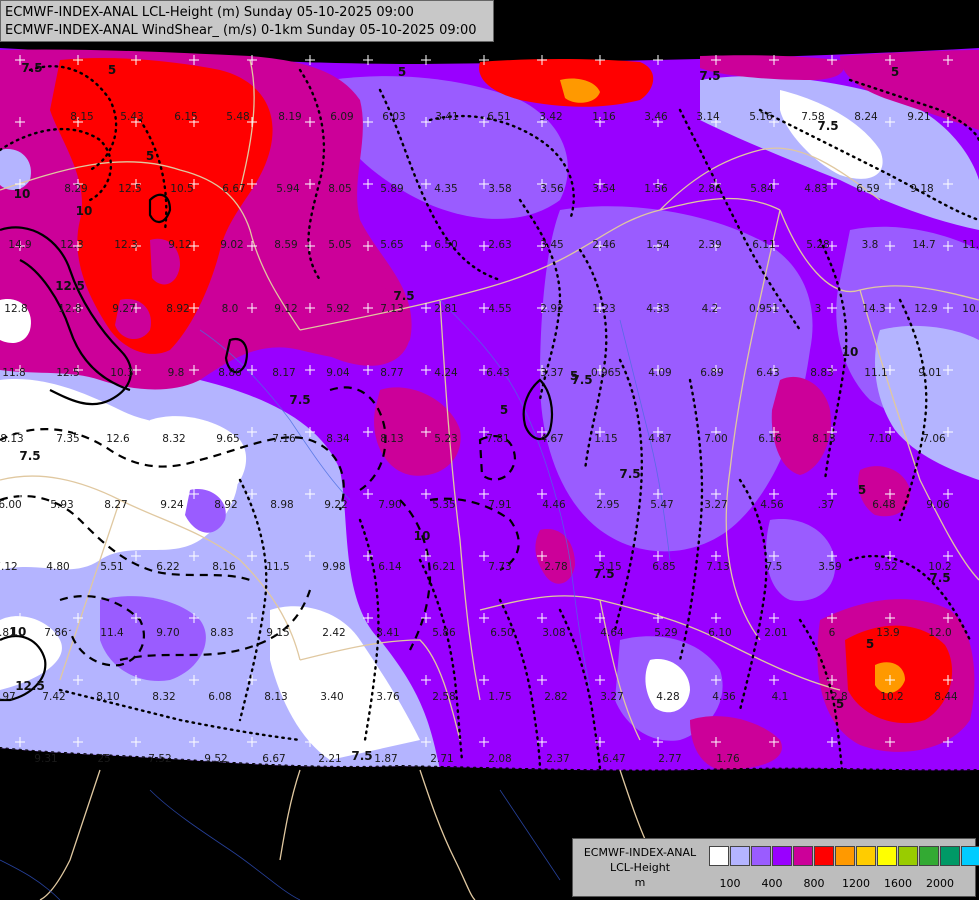  I want to click on point-value-label: 6, so click(832, 633).